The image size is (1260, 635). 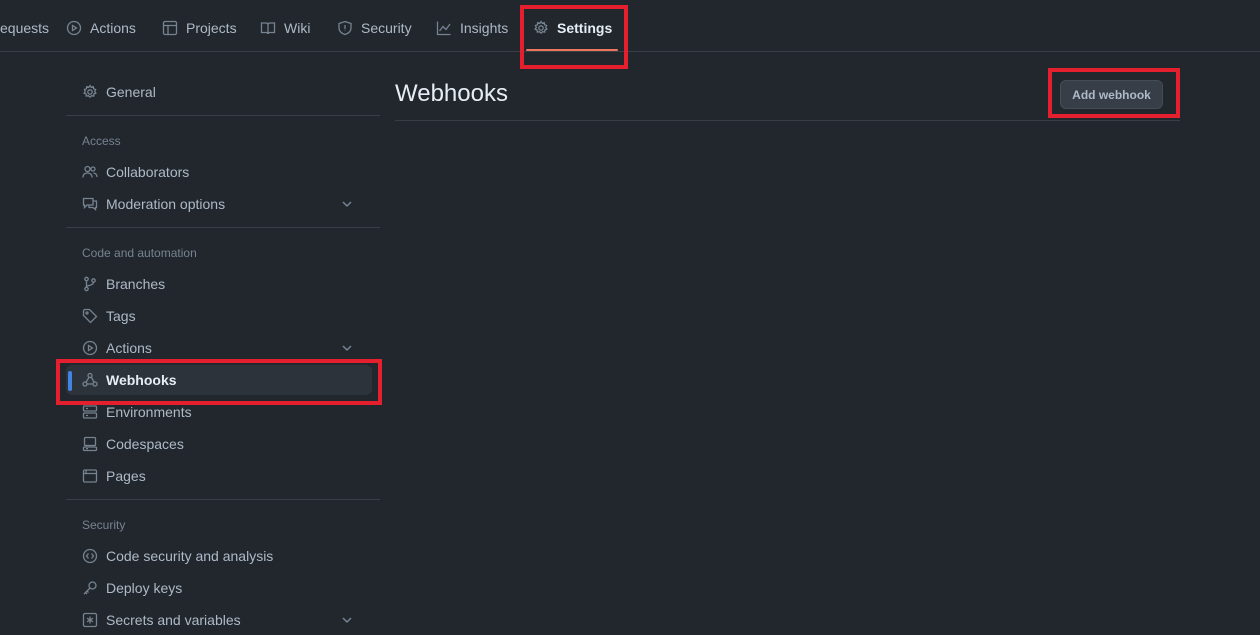 What do you see at coordinates (90, 588) in the screenshot?
I see `key-icon` at bounding box center [90, 588].